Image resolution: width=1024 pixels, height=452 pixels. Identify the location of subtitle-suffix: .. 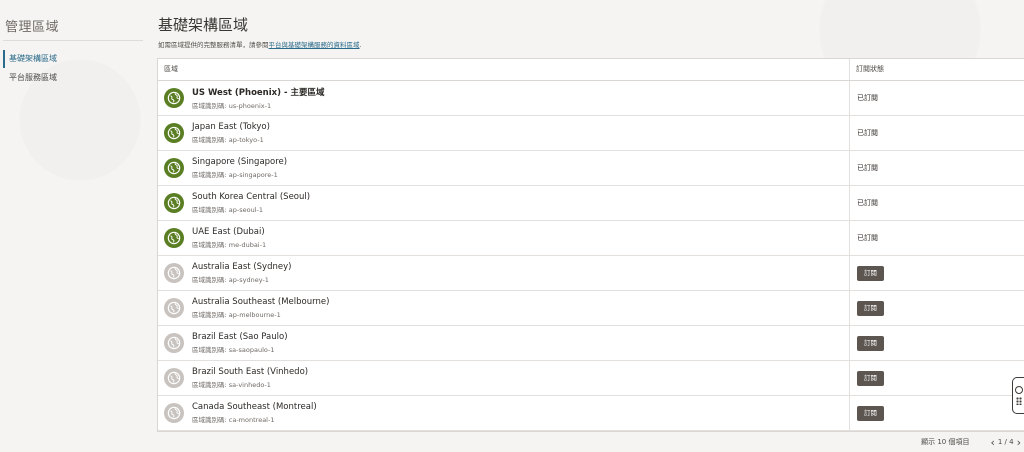
(360, 45).